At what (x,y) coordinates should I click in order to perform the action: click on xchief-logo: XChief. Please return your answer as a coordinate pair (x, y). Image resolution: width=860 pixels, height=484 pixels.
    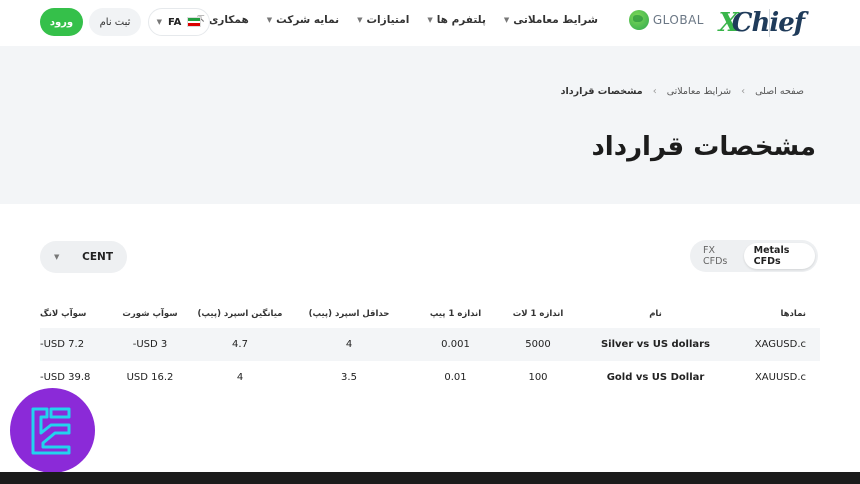
    Looking at the image, I should click on (761, 23).